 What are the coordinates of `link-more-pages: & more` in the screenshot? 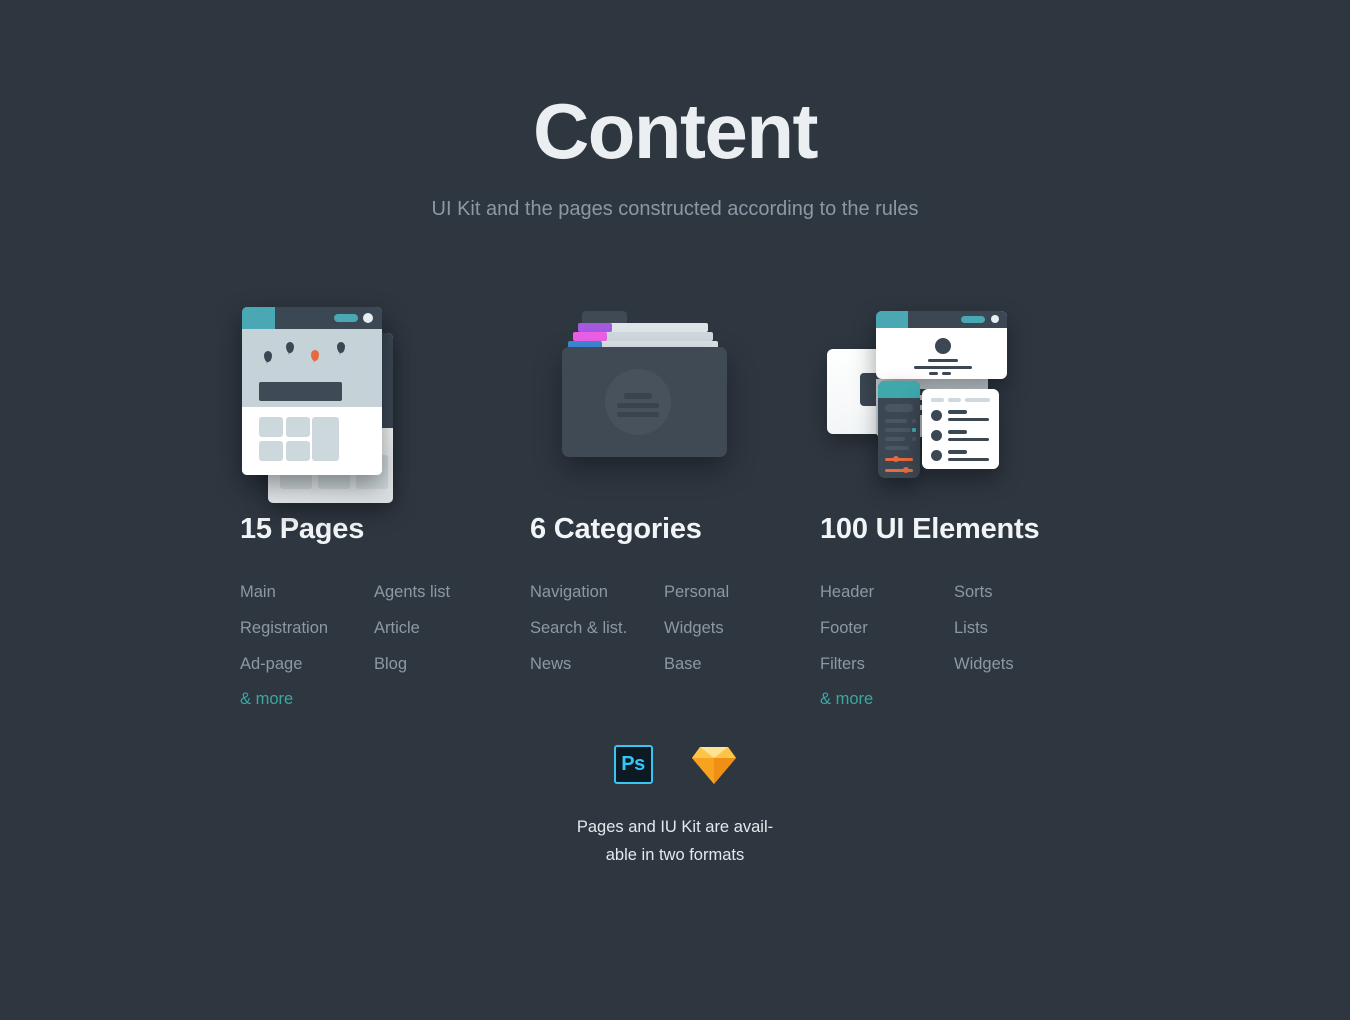 It's located at (307, 699).